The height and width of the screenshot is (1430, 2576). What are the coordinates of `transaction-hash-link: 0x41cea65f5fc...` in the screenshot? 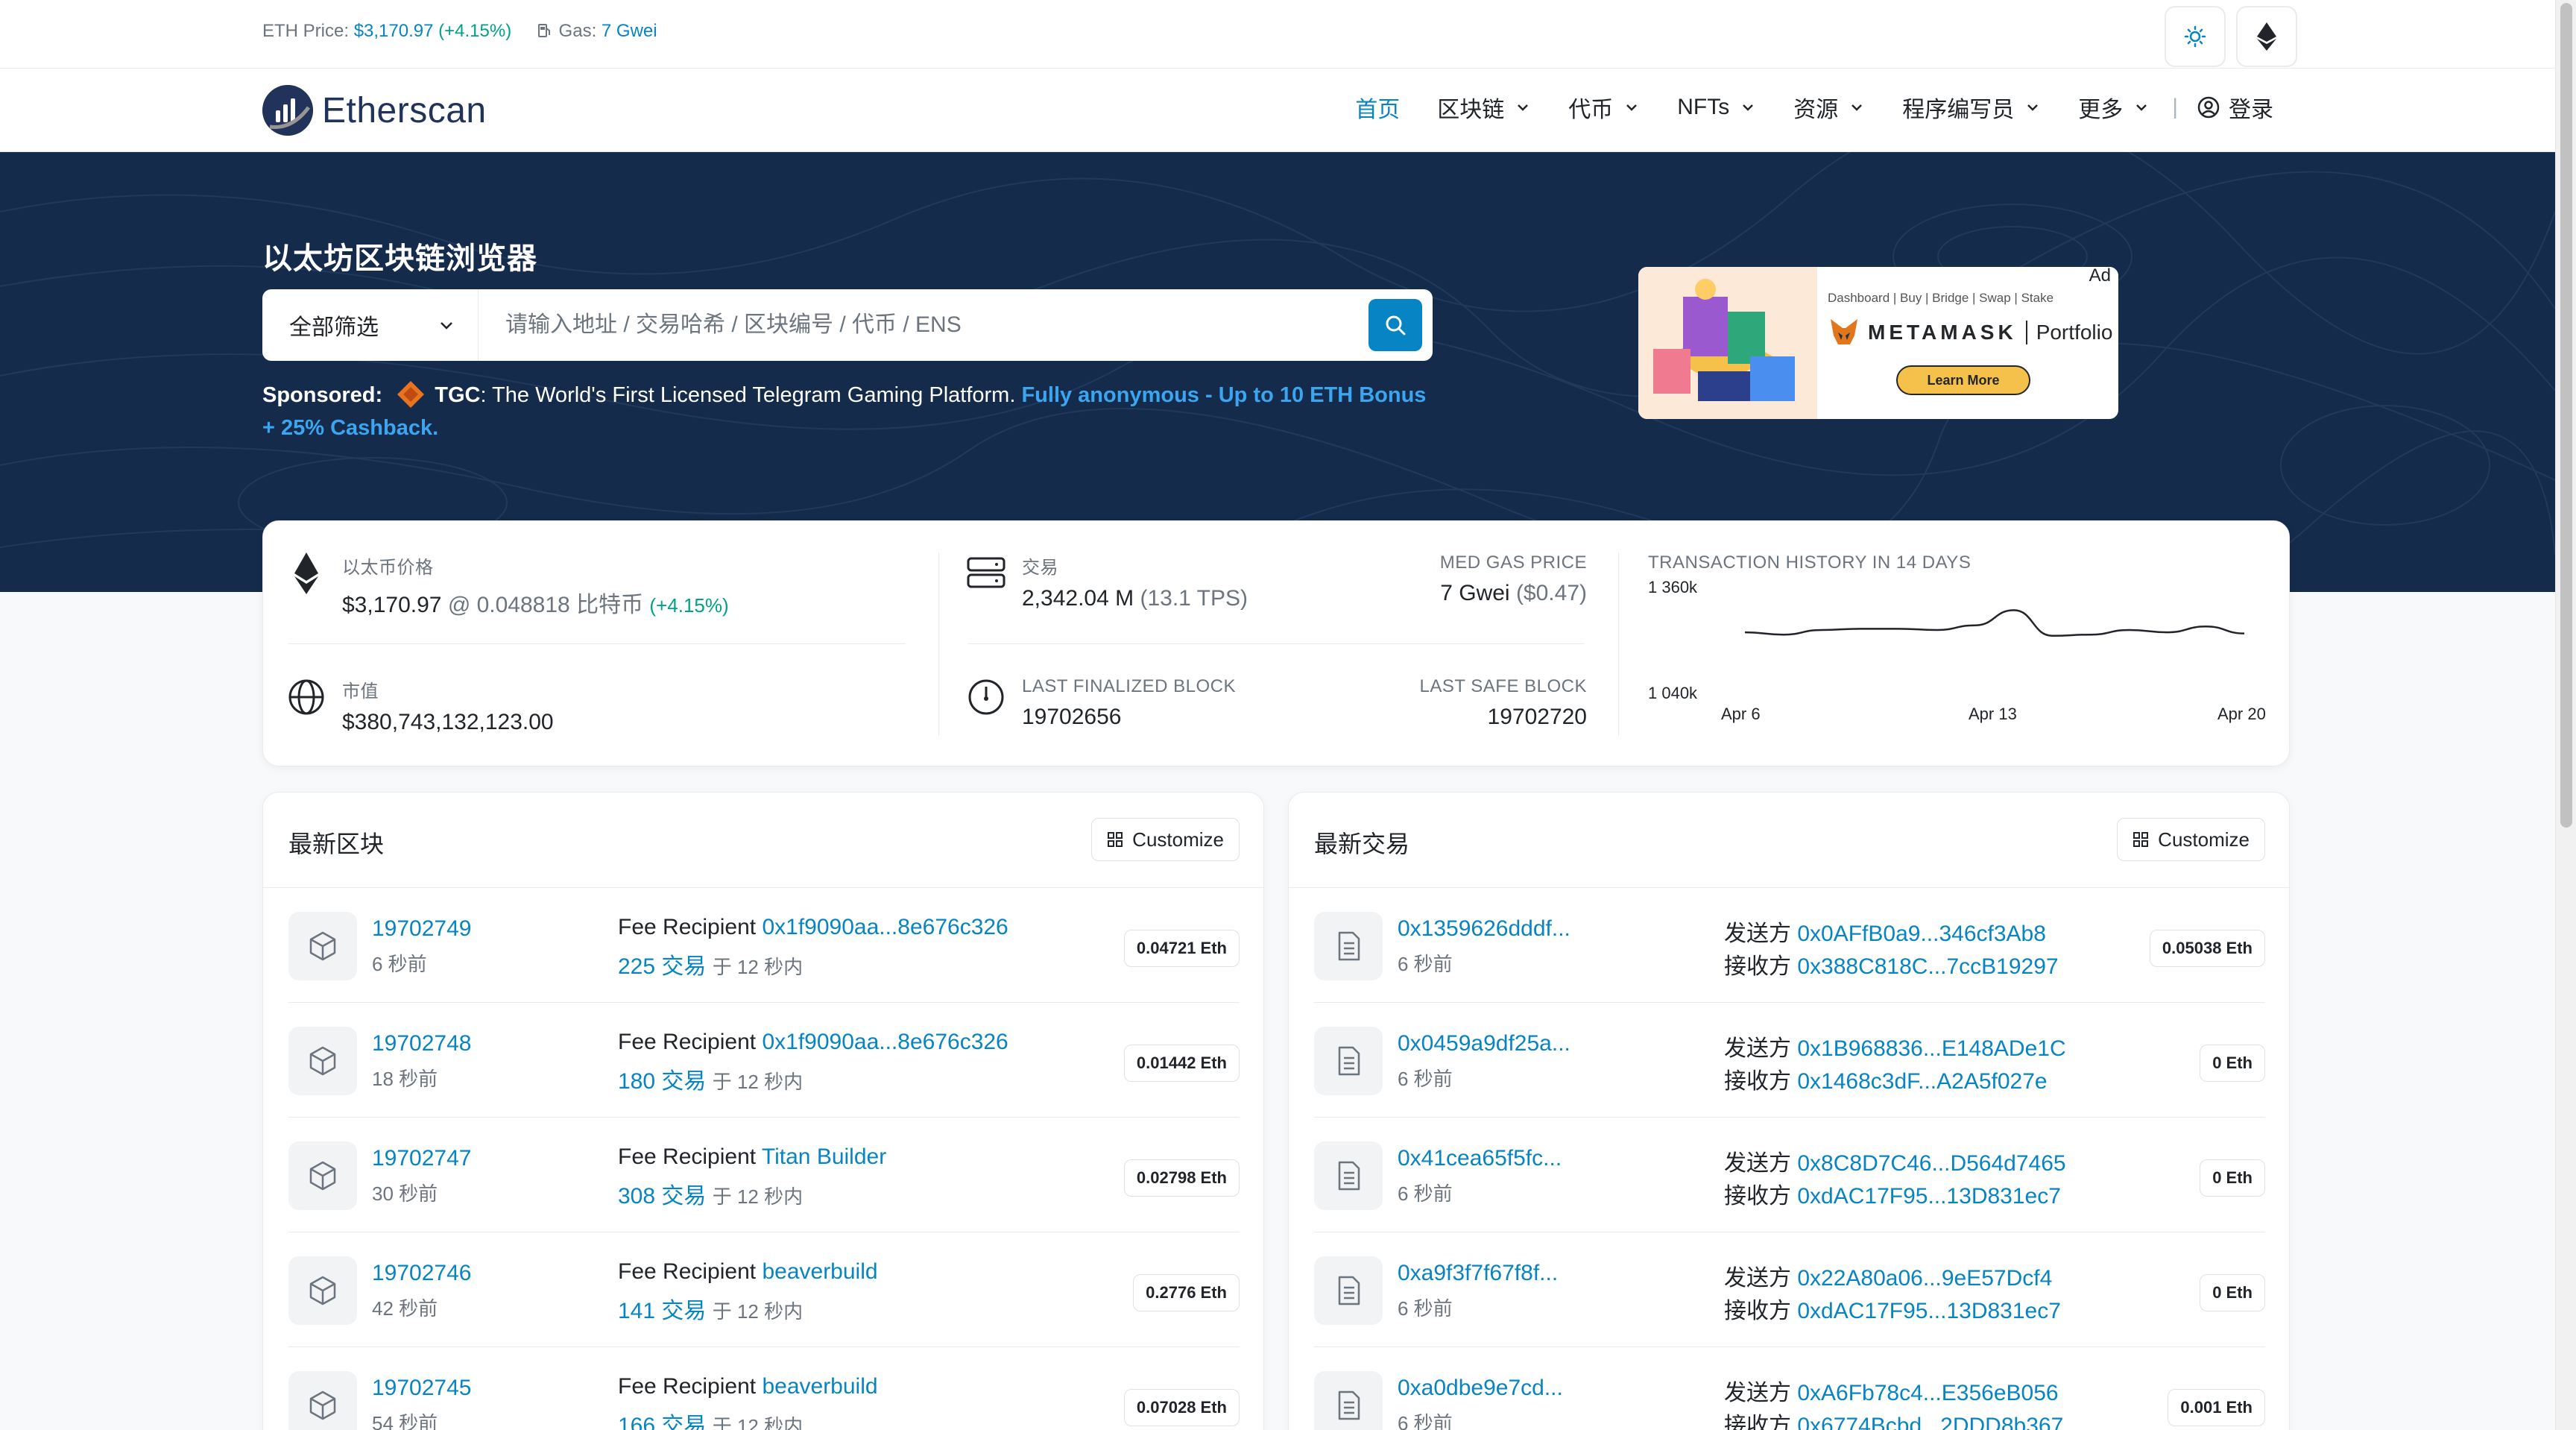 It's located at (1480, 1158).